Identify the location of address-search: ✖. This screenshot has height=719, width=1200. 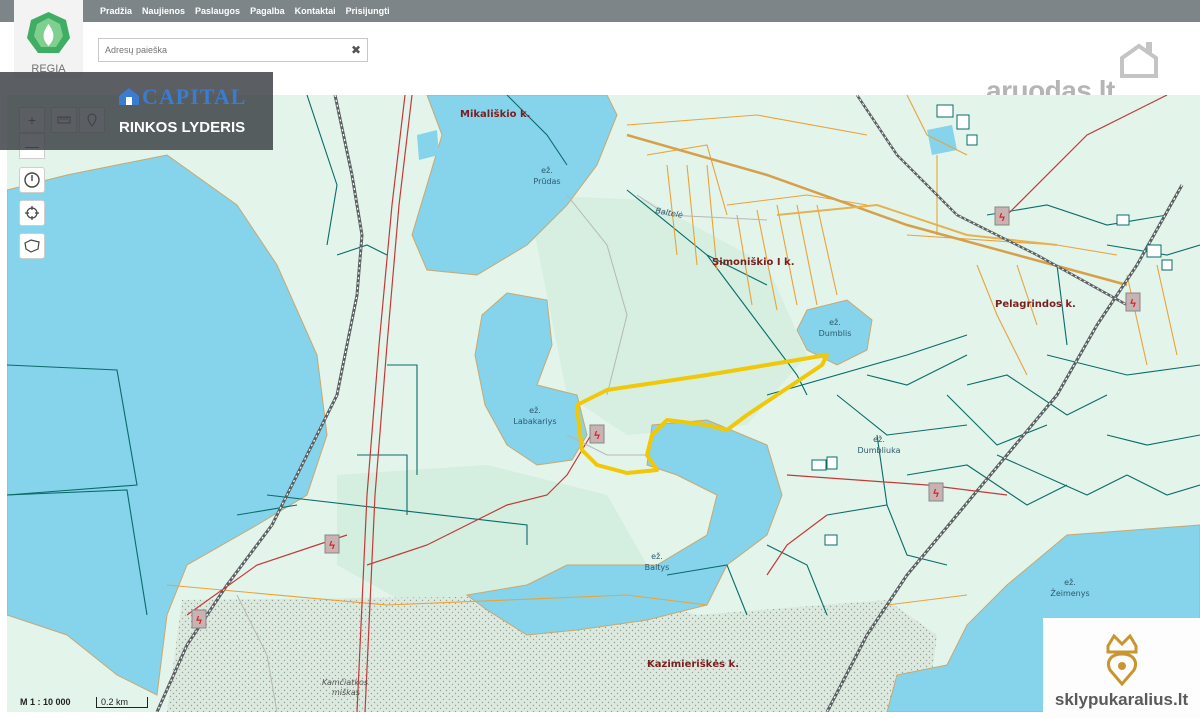
(233, 50).